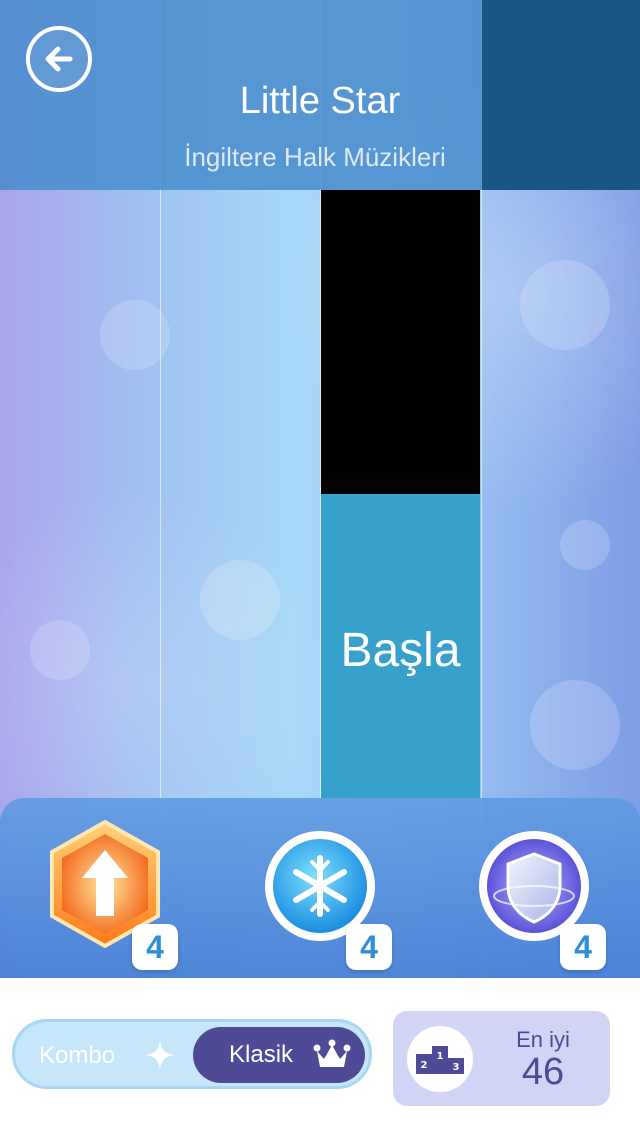 Image resolution: width=640 pixels, height=1138 pixels. I want to click on back-button, so click(59, 59).